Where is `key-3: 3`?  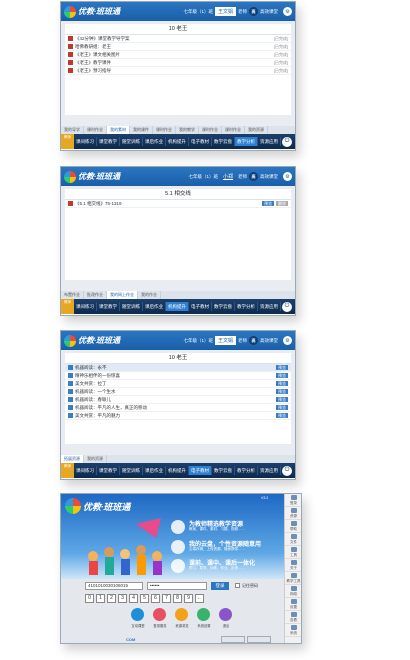 key-3: 3 is located at coordinates (122, 598).